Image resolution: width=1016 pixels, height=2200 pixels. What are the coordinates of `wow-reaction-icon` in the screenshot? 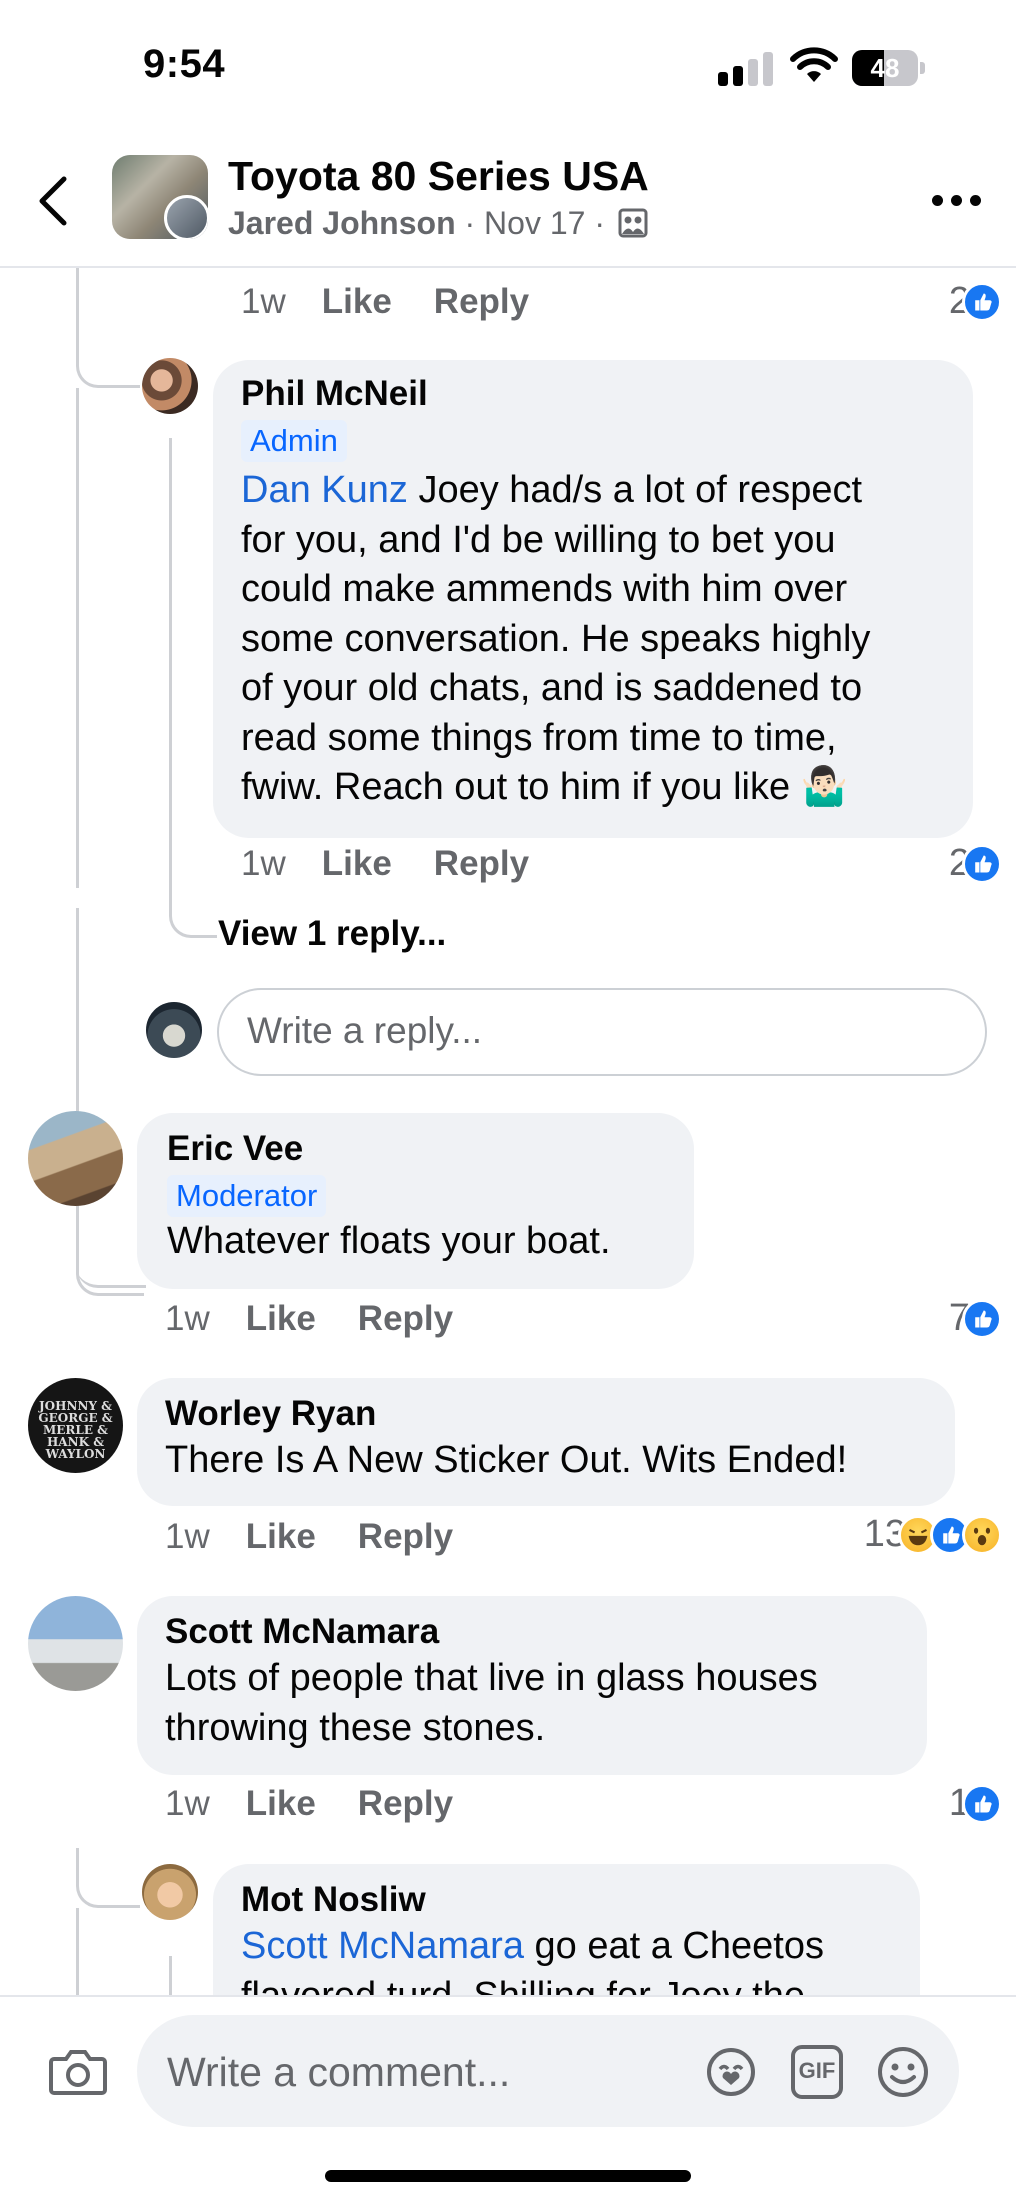 It's located at (982, 1534).